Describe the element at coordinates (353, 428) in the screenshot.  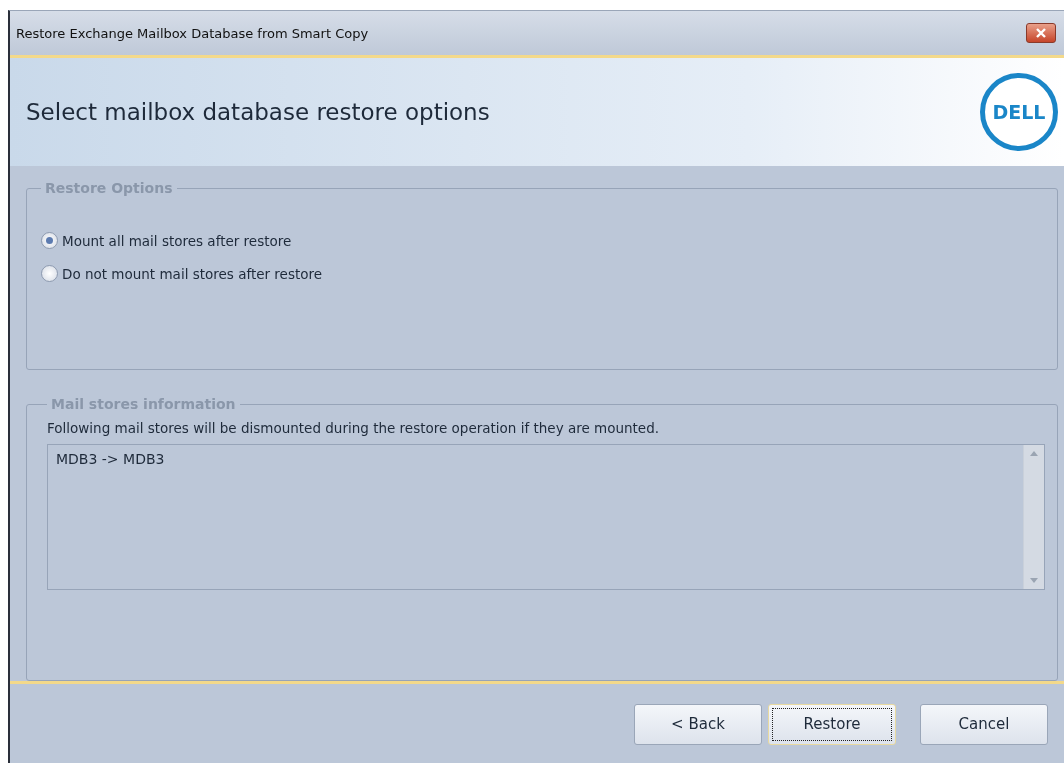
I see `description-text: Following mail stores will be dismounted during the restore operation if they are mounted.` at that location.